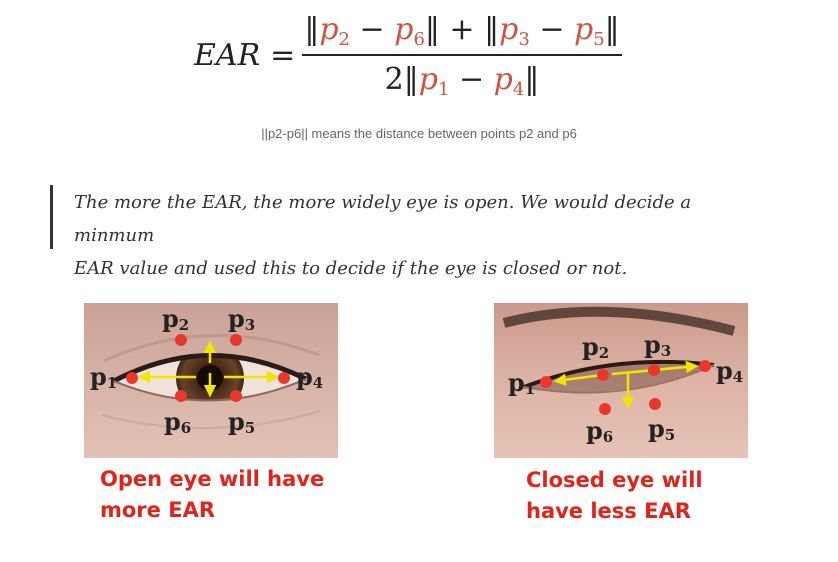 This screenshot has height=562, width=838. What do you see at coordinates (462, 31) in the screenshot?
I see `formula-numerator: ‖p2 − p6‖ + ‖p3 − p5‖` at bounding box center [462, 31].